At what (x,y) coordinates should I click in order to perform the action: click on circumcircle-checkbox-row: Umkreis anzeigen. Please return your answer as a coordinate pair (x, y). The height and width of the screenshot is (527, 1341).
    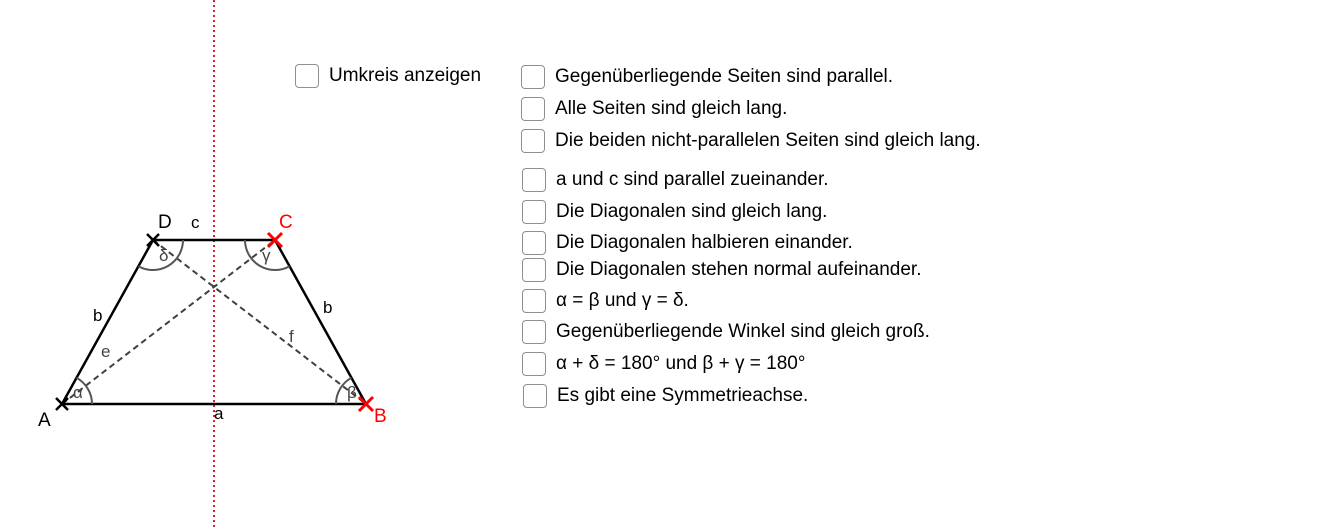
    Looking at the image, I should click on (388, 76).